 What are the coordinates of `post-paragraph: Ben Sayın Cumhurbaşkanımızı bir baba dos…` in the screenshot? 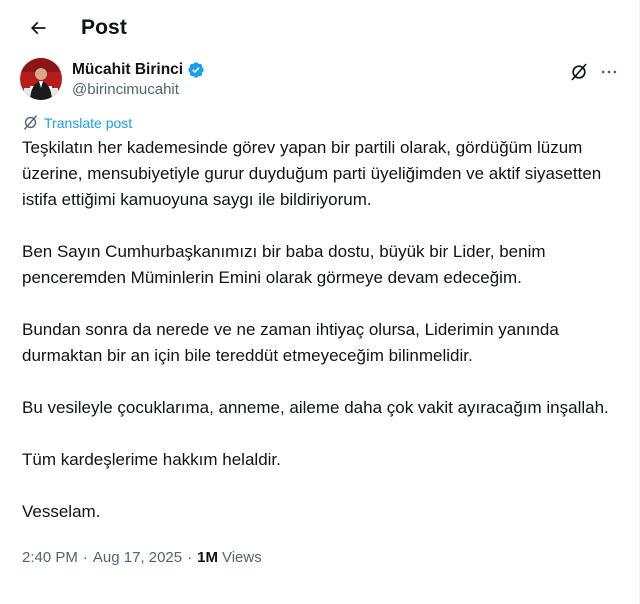 It's located at (284, 264).